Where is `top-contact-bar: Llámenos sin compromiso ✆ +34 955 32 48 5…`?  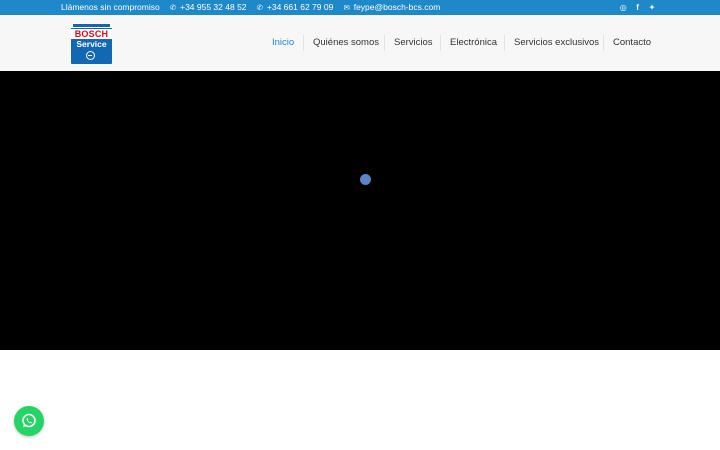
top-contact-bar: Llámenos sin compromiso ✆ +34 955 32 48 5… is located at coordinates (360, 7).